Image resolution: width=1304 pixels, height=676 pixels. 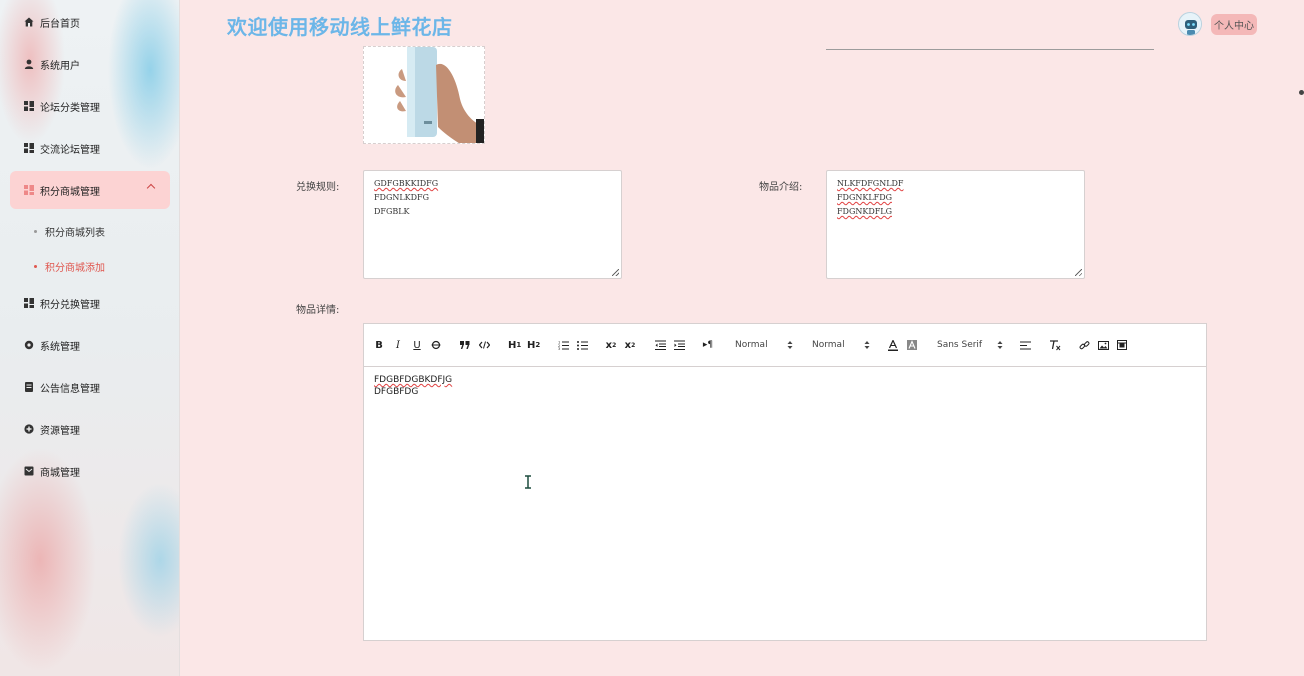 I want to click on editor-line: FDGBFDGBKDFJG, so click(x=413, y=380).